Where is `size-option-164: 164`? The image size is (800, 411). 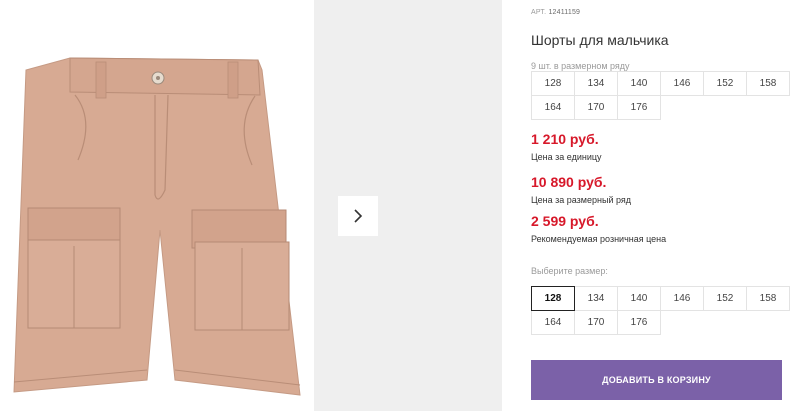 size-option-164: 164 is located at coordinates (553, 322).